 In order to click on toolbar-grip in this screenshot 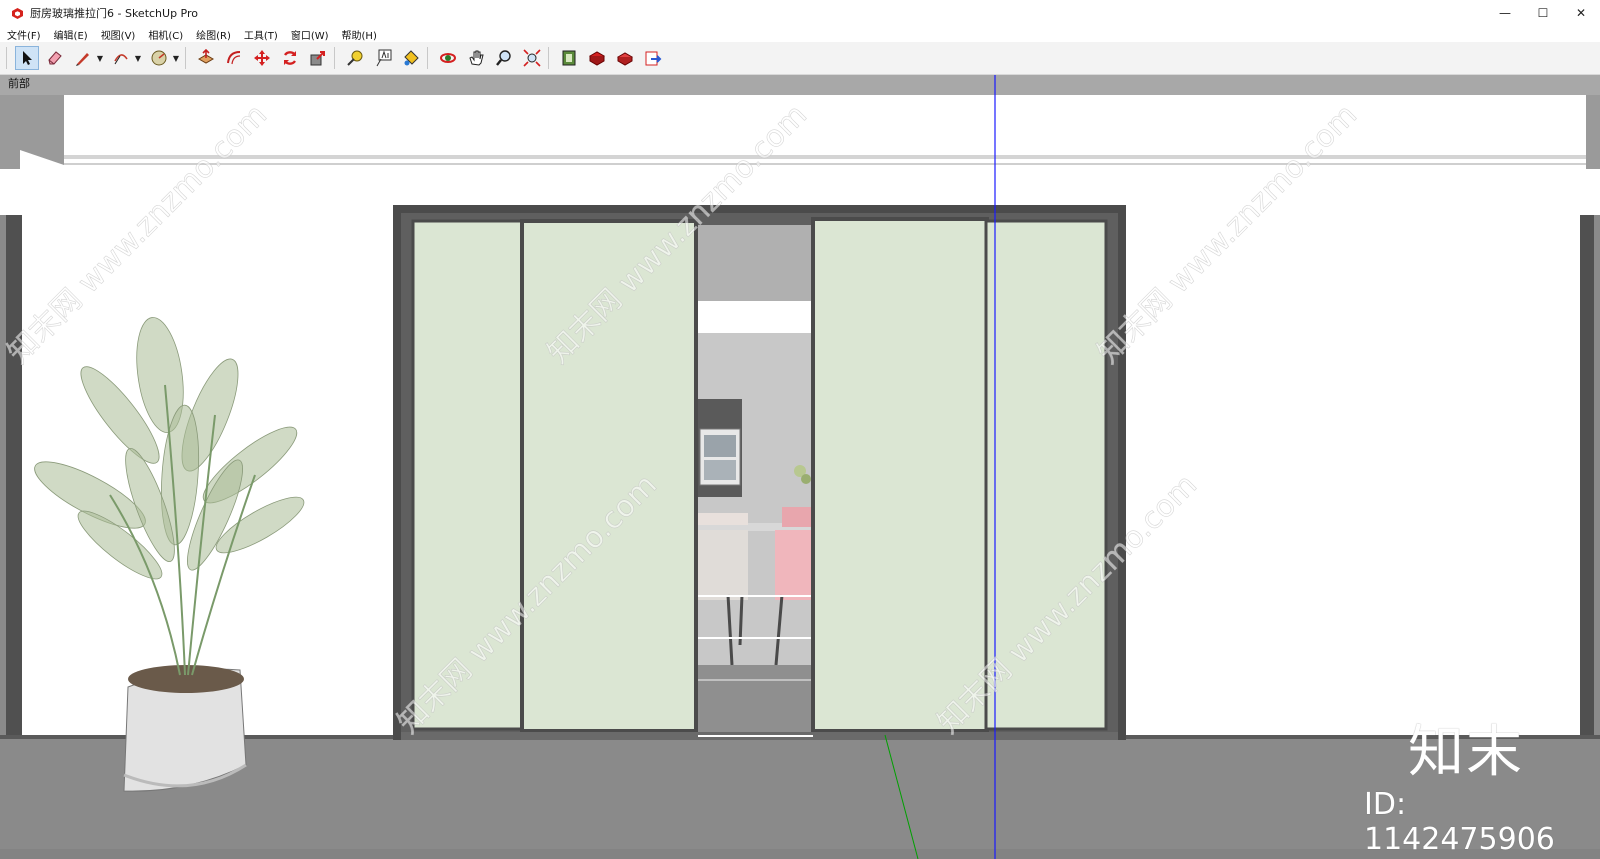, I will do `click(6, 58)`.